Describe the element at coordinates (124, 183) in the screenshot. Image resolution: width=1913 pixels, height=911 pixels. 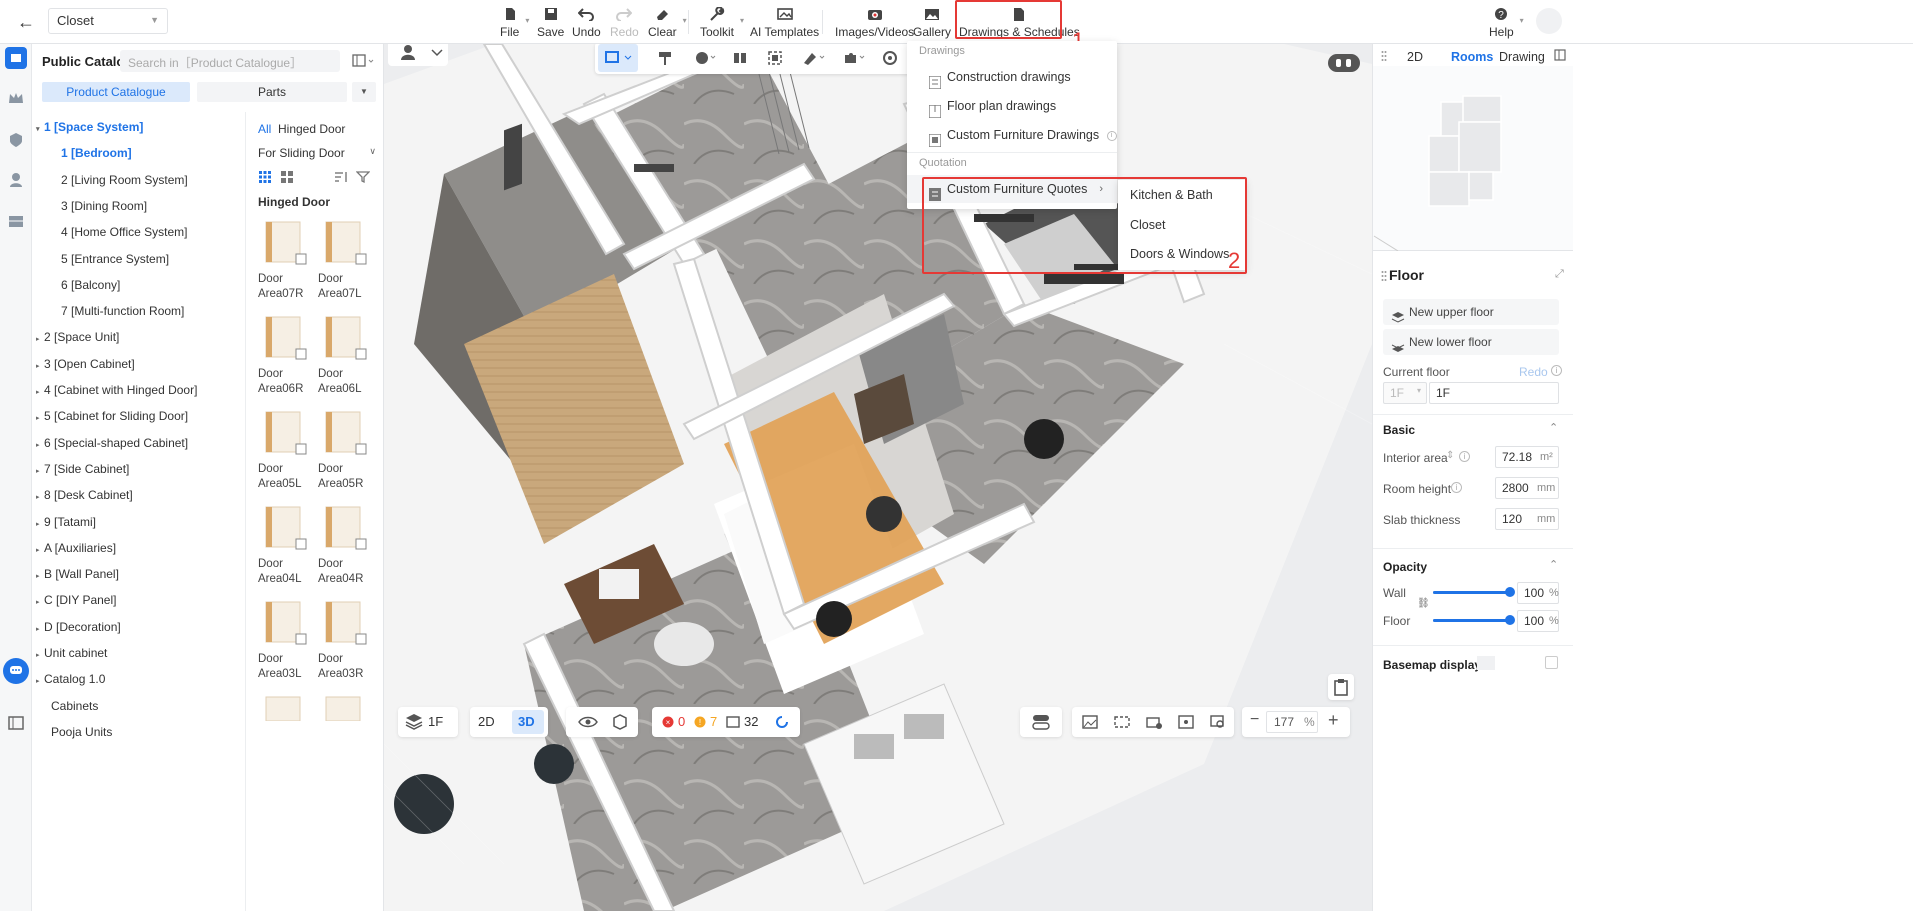
I see `tree-item: 2 [Living Room System]` at that location.